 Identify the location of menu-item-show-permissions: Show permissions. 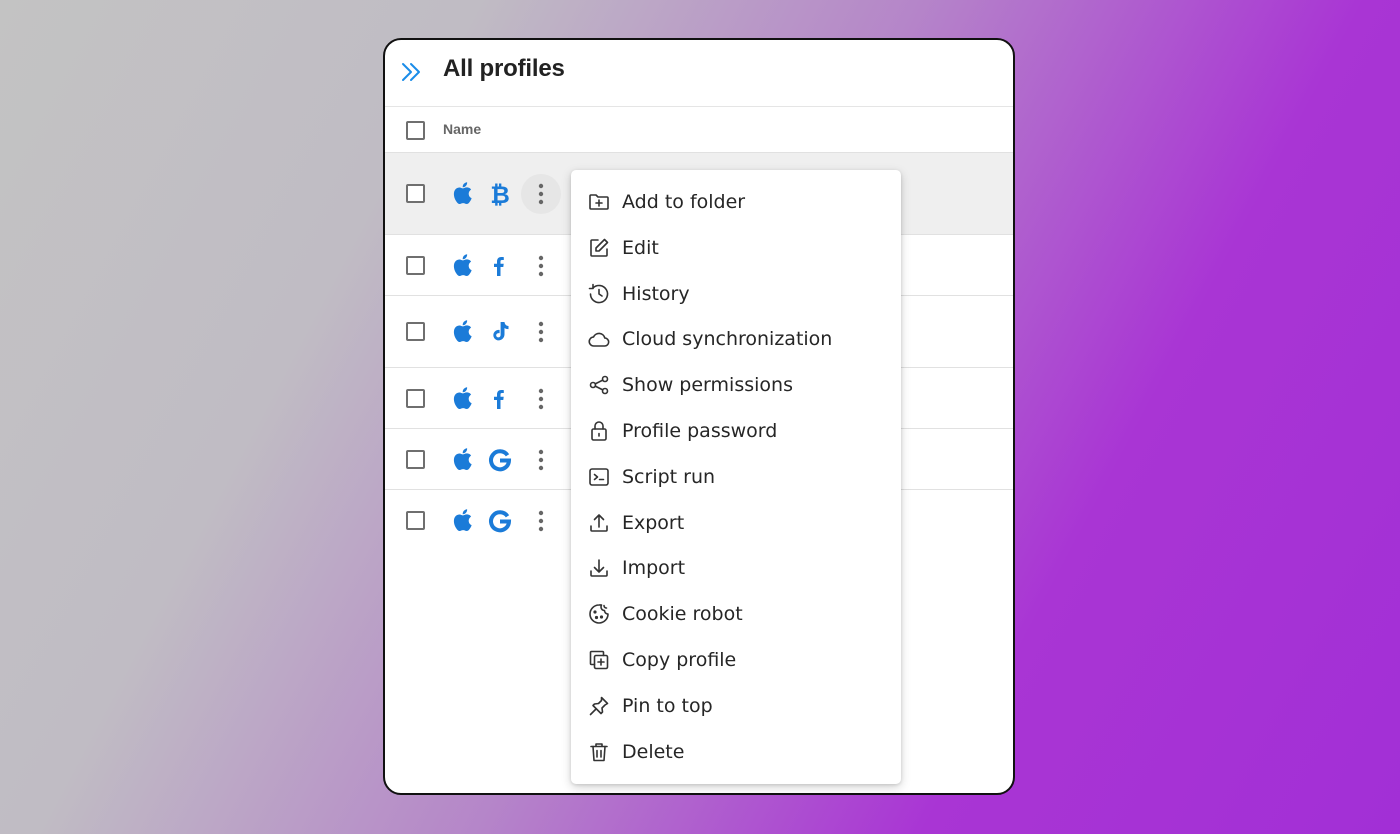
(736, 385).